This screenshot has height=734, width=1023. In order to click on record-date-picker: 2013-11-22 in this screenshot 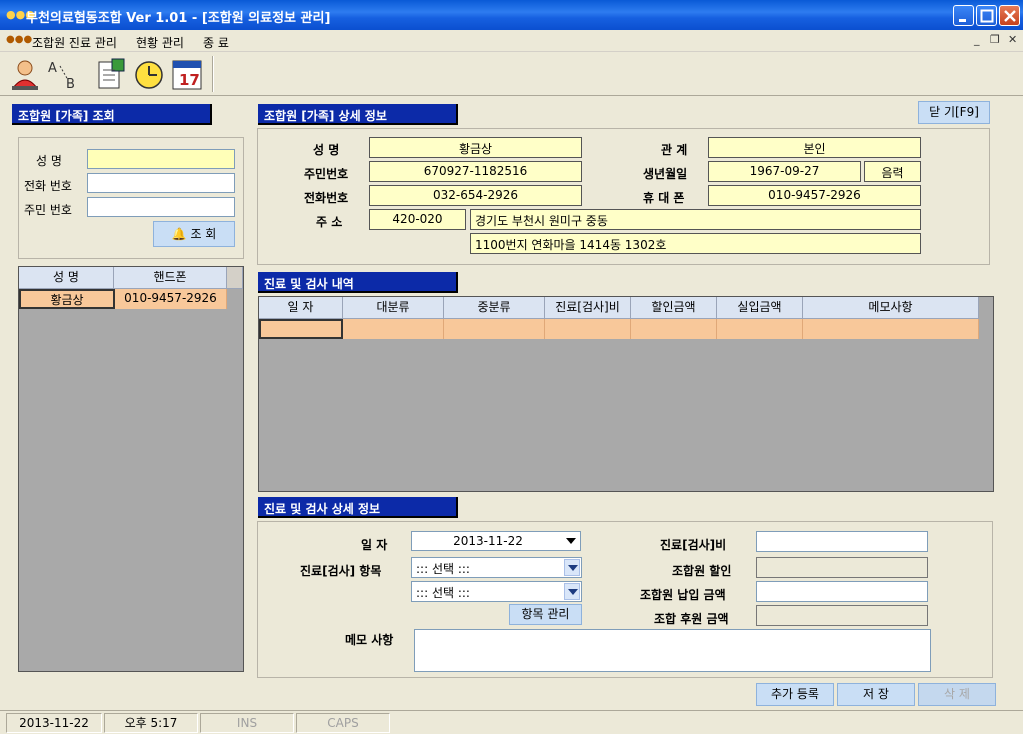, I will do `click(496, 541)`.